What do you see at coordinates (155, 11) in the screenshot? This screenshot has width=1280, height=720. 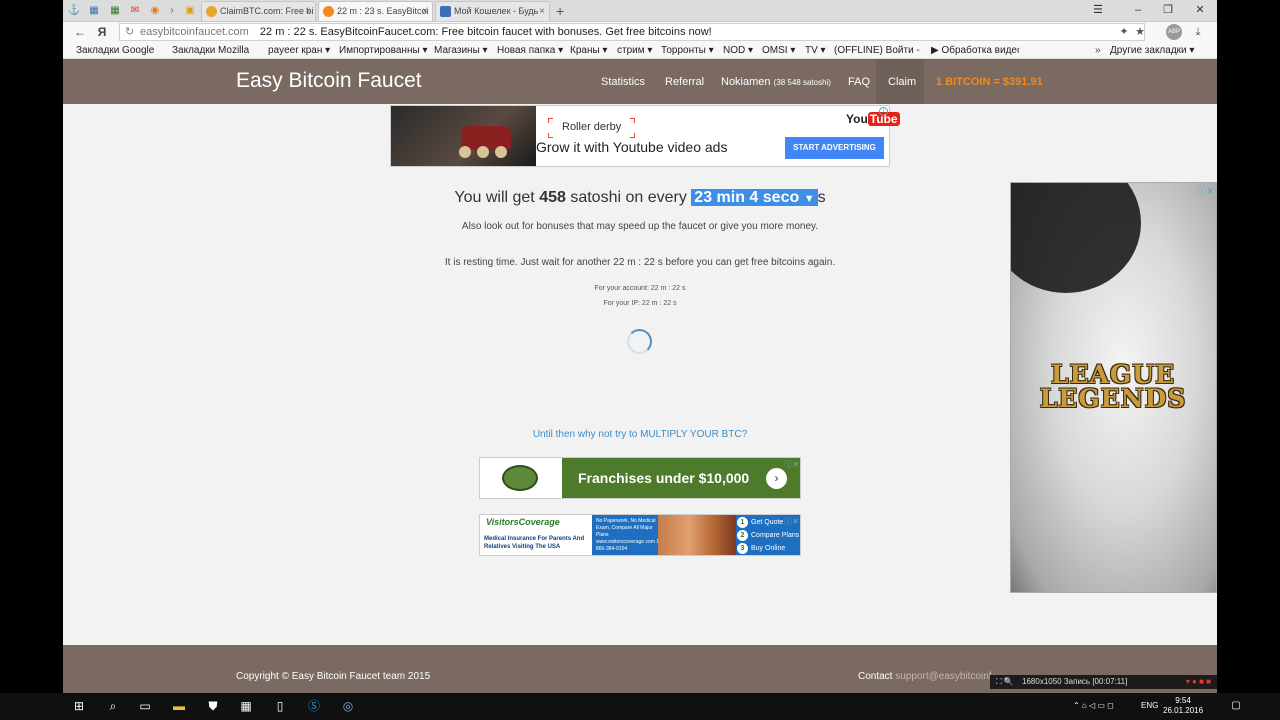 I see `pinned-tab-icon: ◉` at bounding box center [155, 11].